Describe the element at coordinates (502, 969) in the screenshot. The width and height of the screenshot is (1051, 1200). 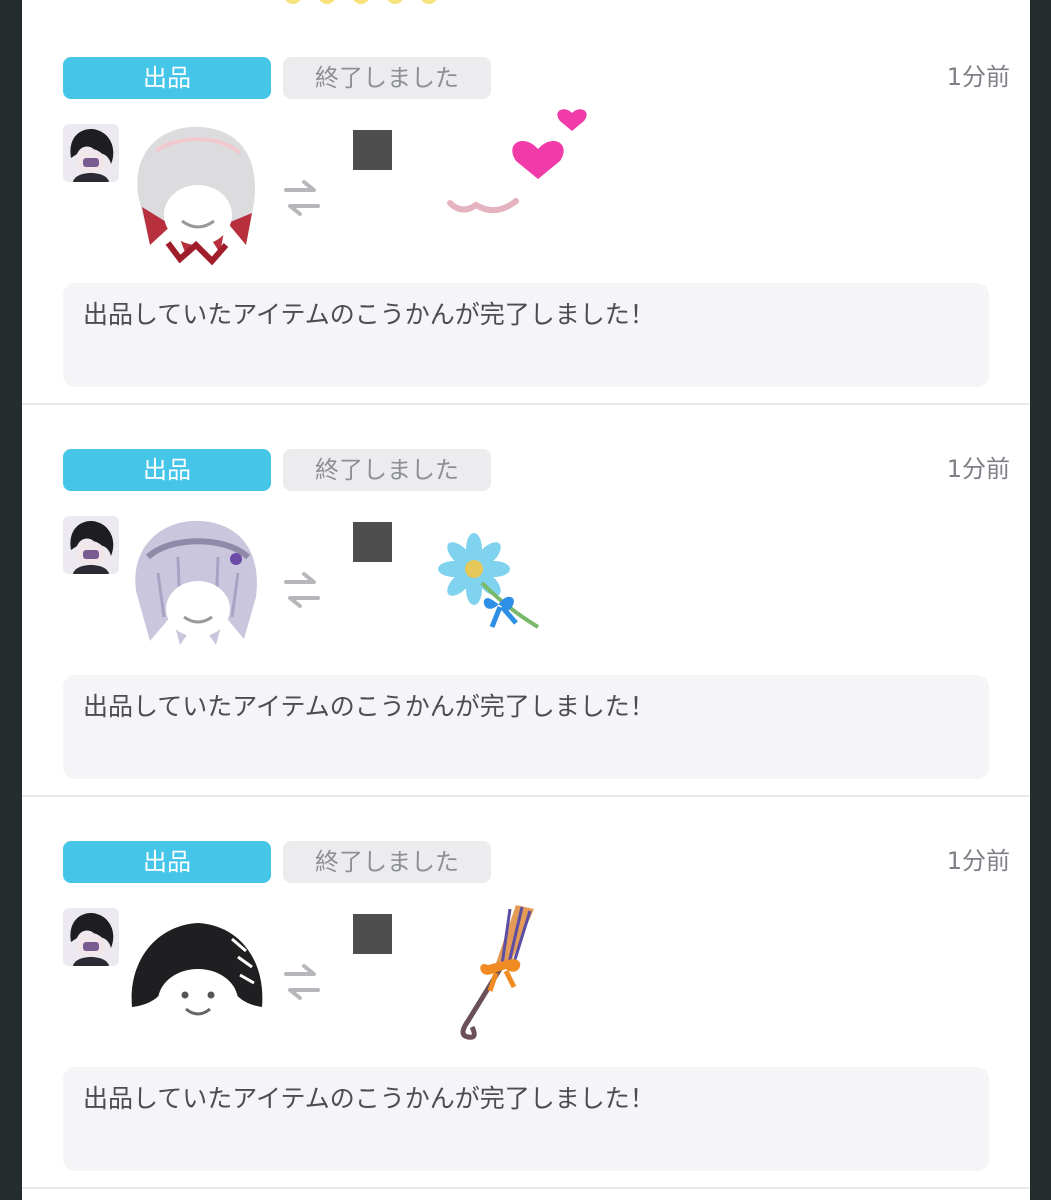
I see `witch-broom-icon` at that location.